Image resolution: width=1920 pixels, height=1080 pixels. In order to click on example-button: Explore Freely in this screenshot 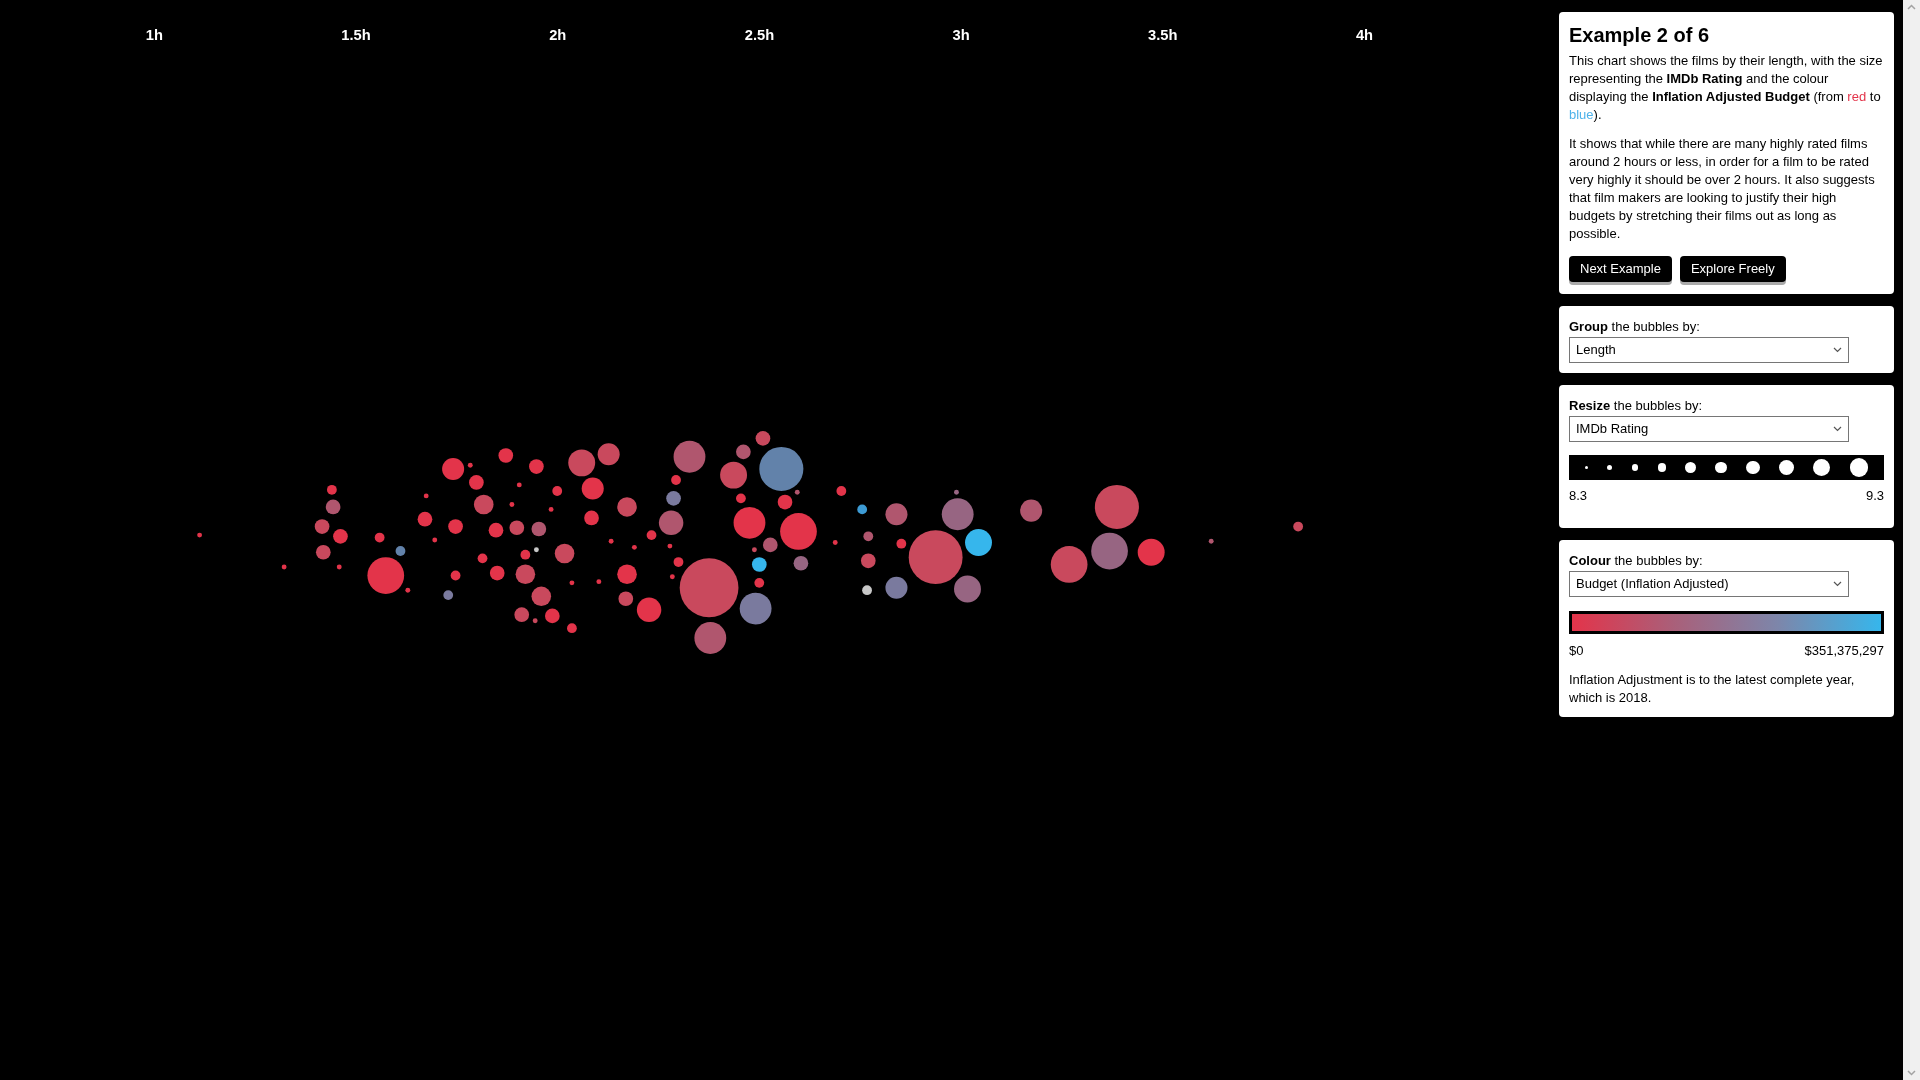, I will do `click(1732, 269)`.